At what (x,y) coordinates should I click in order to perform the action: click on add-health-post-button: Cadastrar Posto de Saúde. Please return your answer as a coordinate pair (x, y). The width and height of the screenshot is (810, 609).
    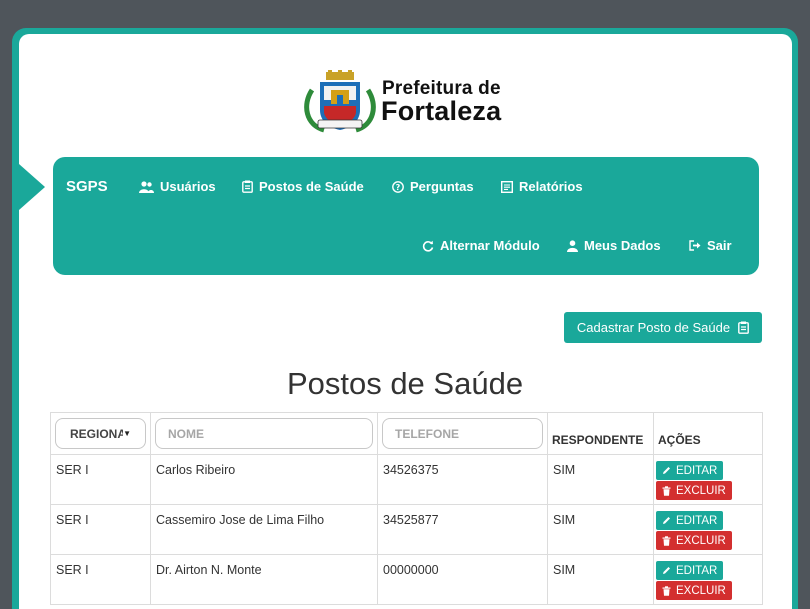
    Looking at the image, I should click on (663, 327).